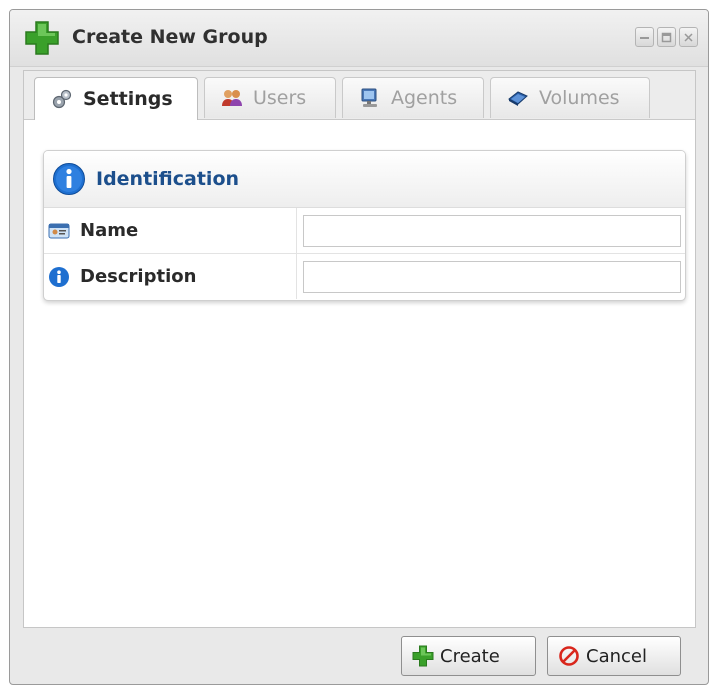 The image size is (715, 690). What do you see at coordinates (424, 98) in the screenshot?
I see `tab-agents-label: Agents` at bounding box center [424, 98].